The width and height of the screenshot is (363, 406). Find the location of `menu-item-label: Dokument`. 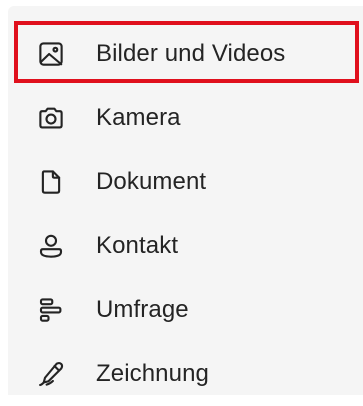

menu-item-label: Dokument is located at coordinates (151, 181).